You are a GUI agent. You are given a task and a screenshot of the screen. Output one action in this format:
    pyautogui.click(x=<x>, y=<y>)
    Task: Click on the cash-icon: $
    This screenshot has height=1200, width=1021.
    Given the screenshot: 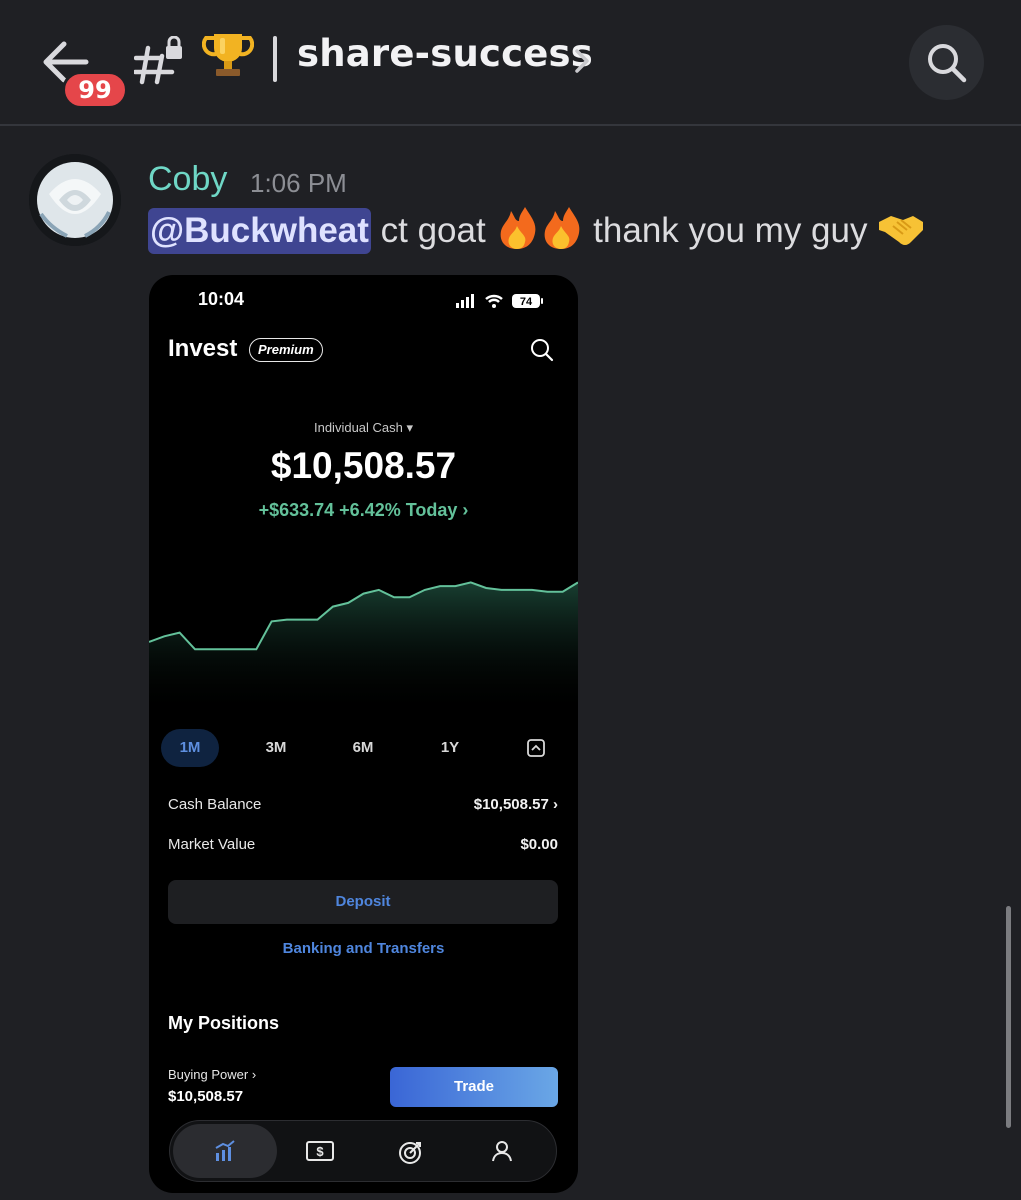 What is the action you would take?
    pyautogui.click(x=320, y=1151)
    